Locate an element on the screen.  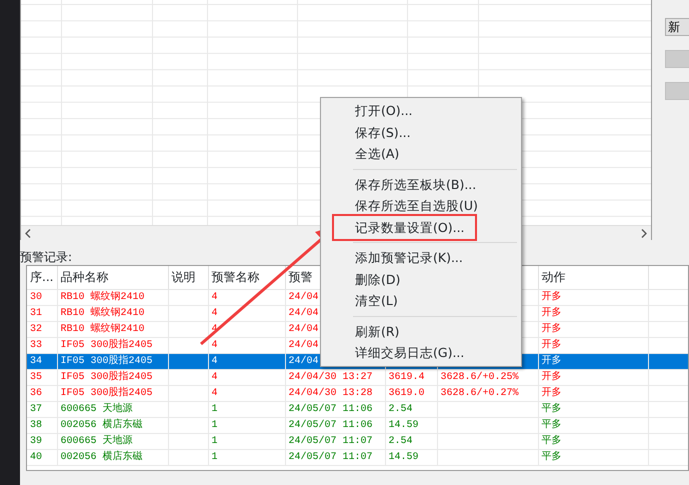
records-label: 预警记录: is located at coordinates (46, 257).